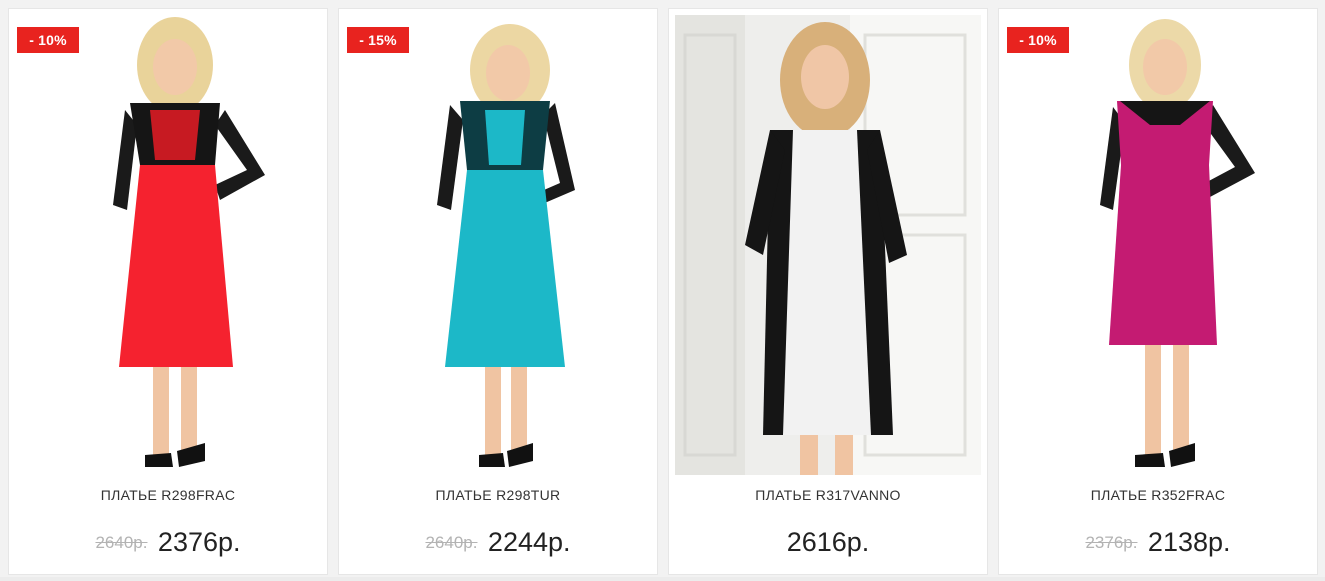  I want to click on current-price: 2244р., so click(529, 542).